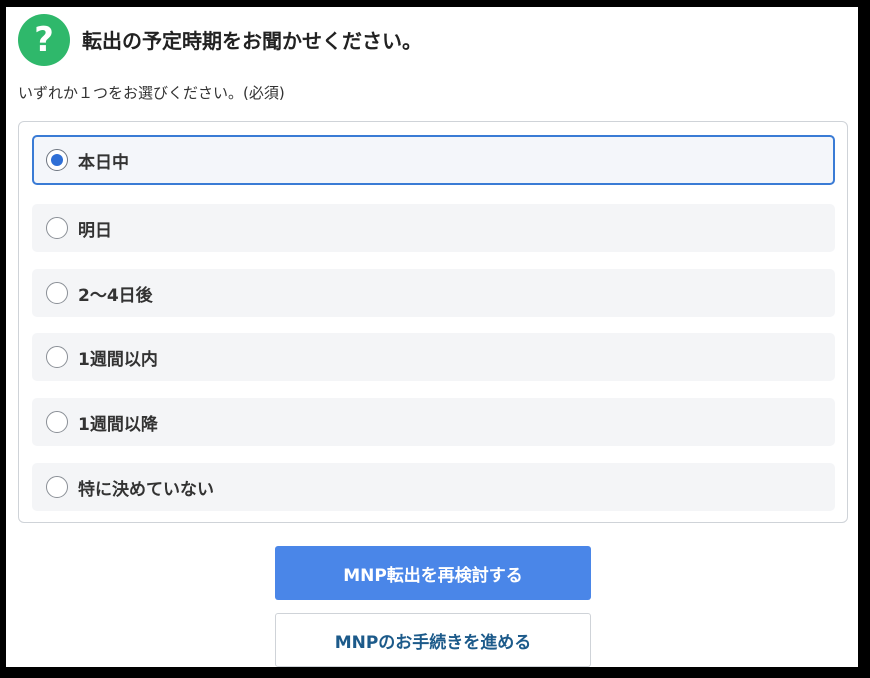  What do you see at coordinates (118, 424) in the screenshot?
I see `option-label: 1週間以降` at bounding box center [118, 424].